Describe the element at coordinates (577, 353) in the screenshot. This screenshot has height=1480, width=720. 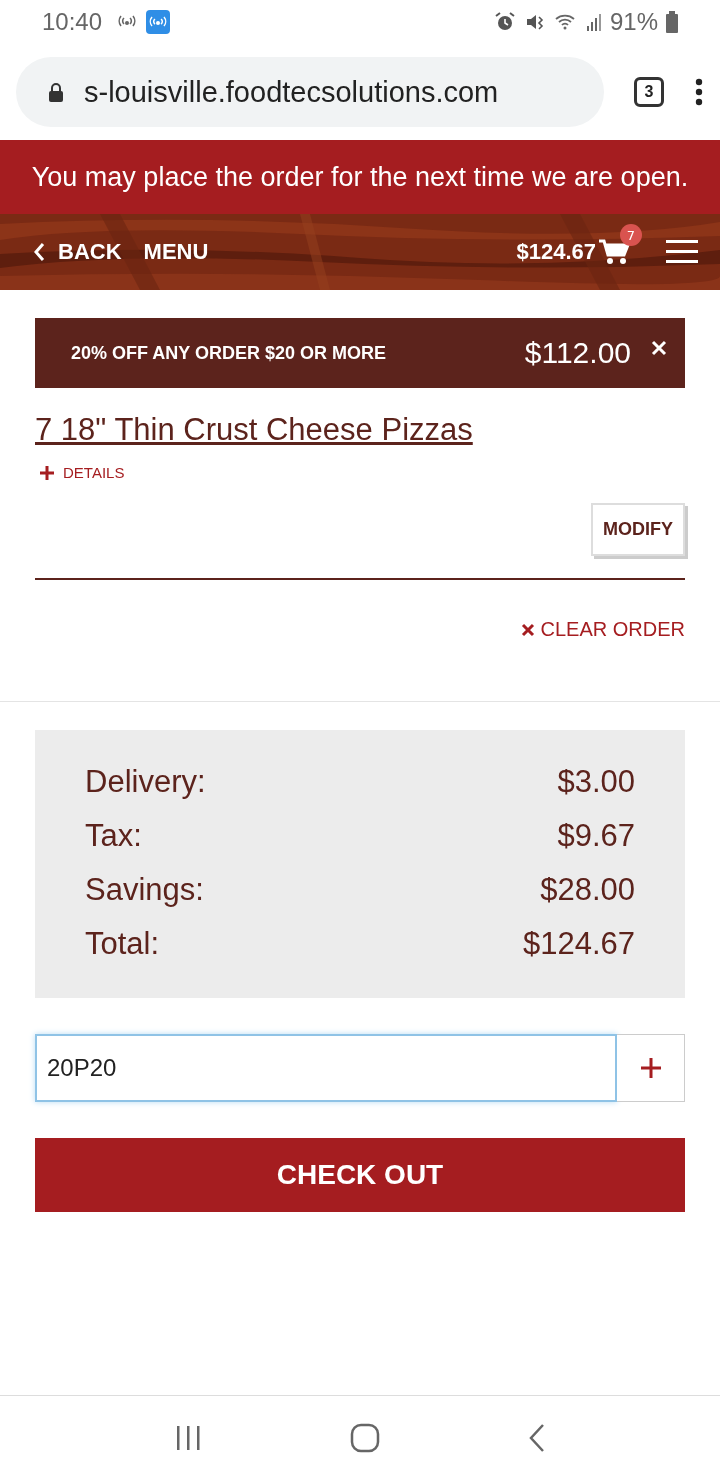
I see `promo-amount: $112.00` at that location.